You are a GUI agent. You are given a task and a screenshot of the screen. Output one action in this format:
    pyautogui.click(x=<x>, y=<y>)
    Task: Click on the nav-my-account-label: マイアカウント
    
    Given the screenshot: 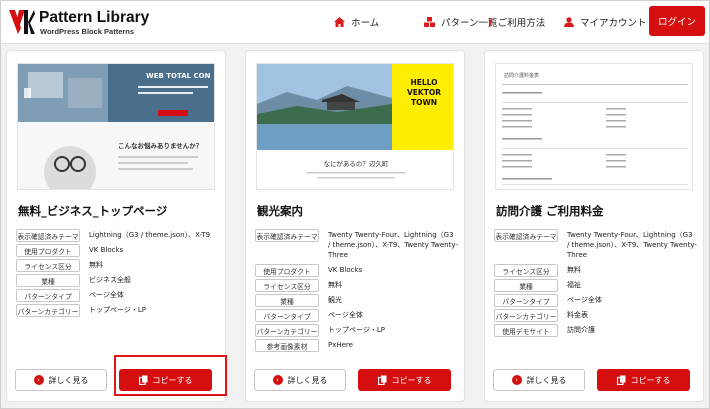 What is the action you would take?
    pyautogui.click(x=613, y=23)
    